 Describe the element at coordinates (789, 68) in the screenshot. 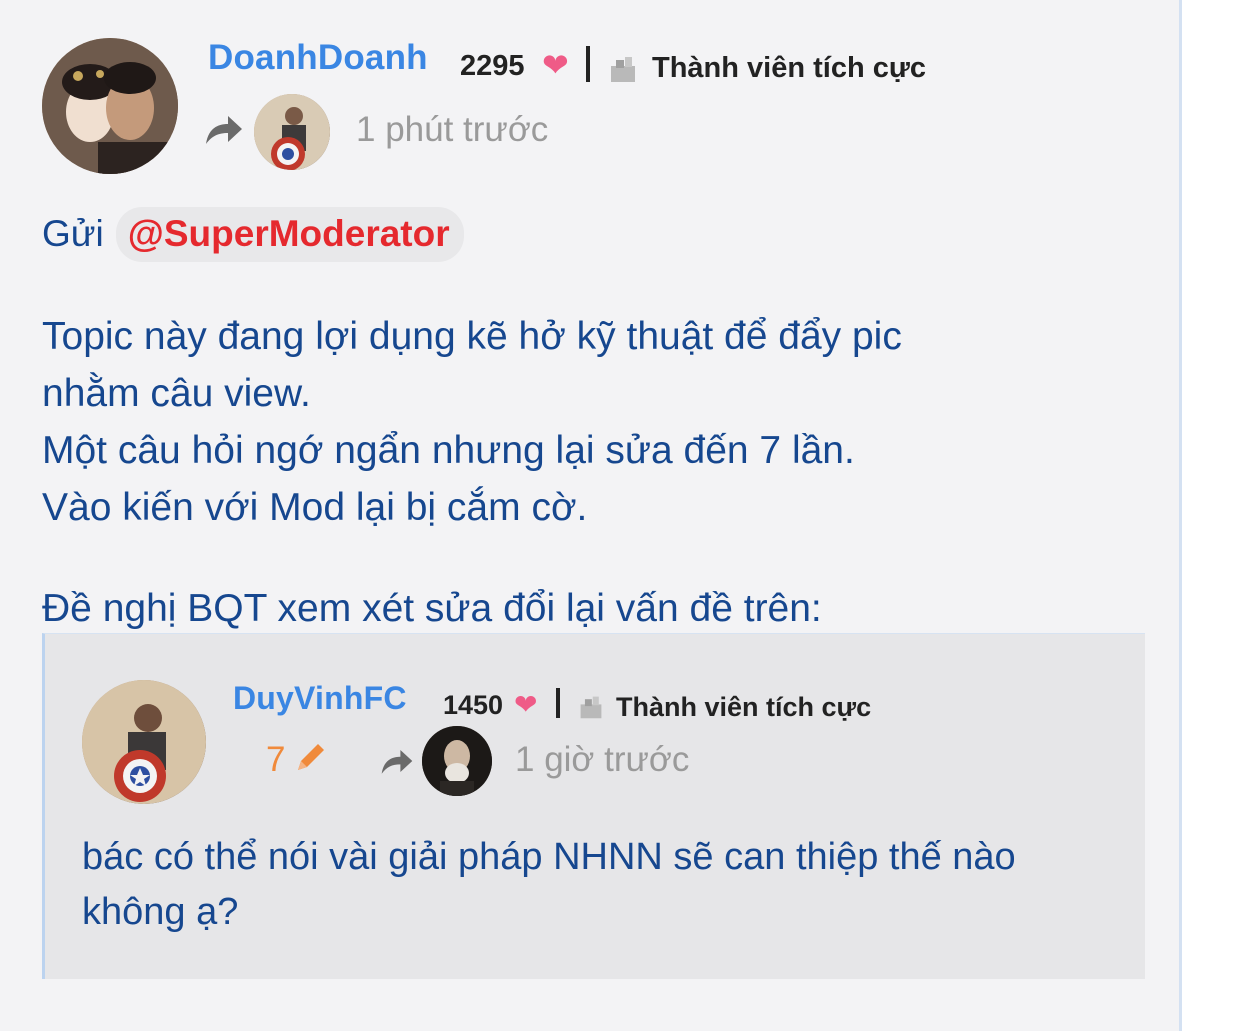

I see `author-rank: Thành viên tích cực` at that location.